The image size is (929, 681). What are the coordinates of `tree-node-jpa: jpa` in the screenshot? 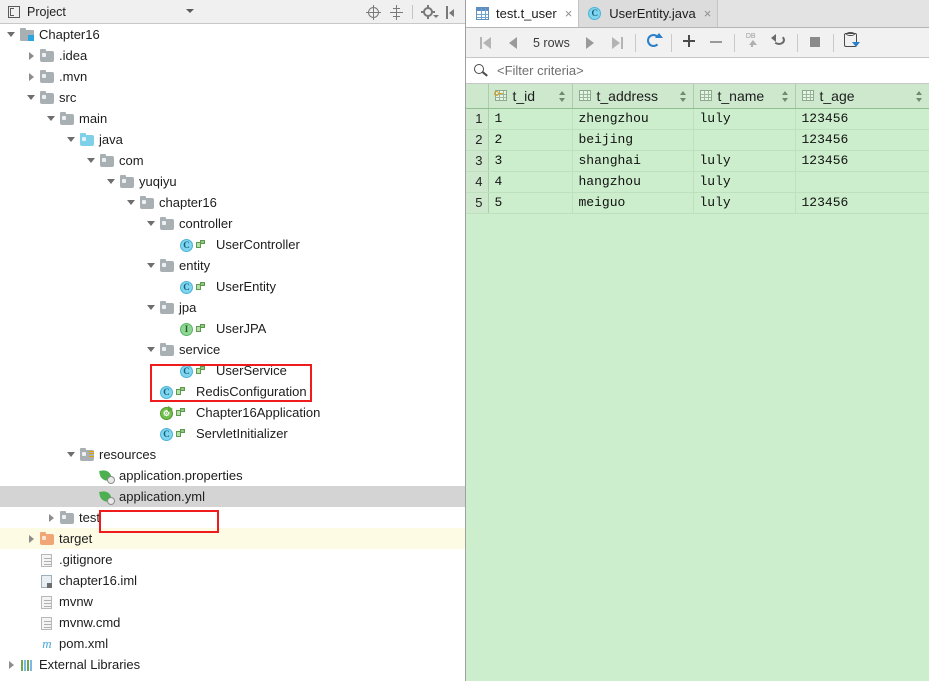 It's located at (232, 307).